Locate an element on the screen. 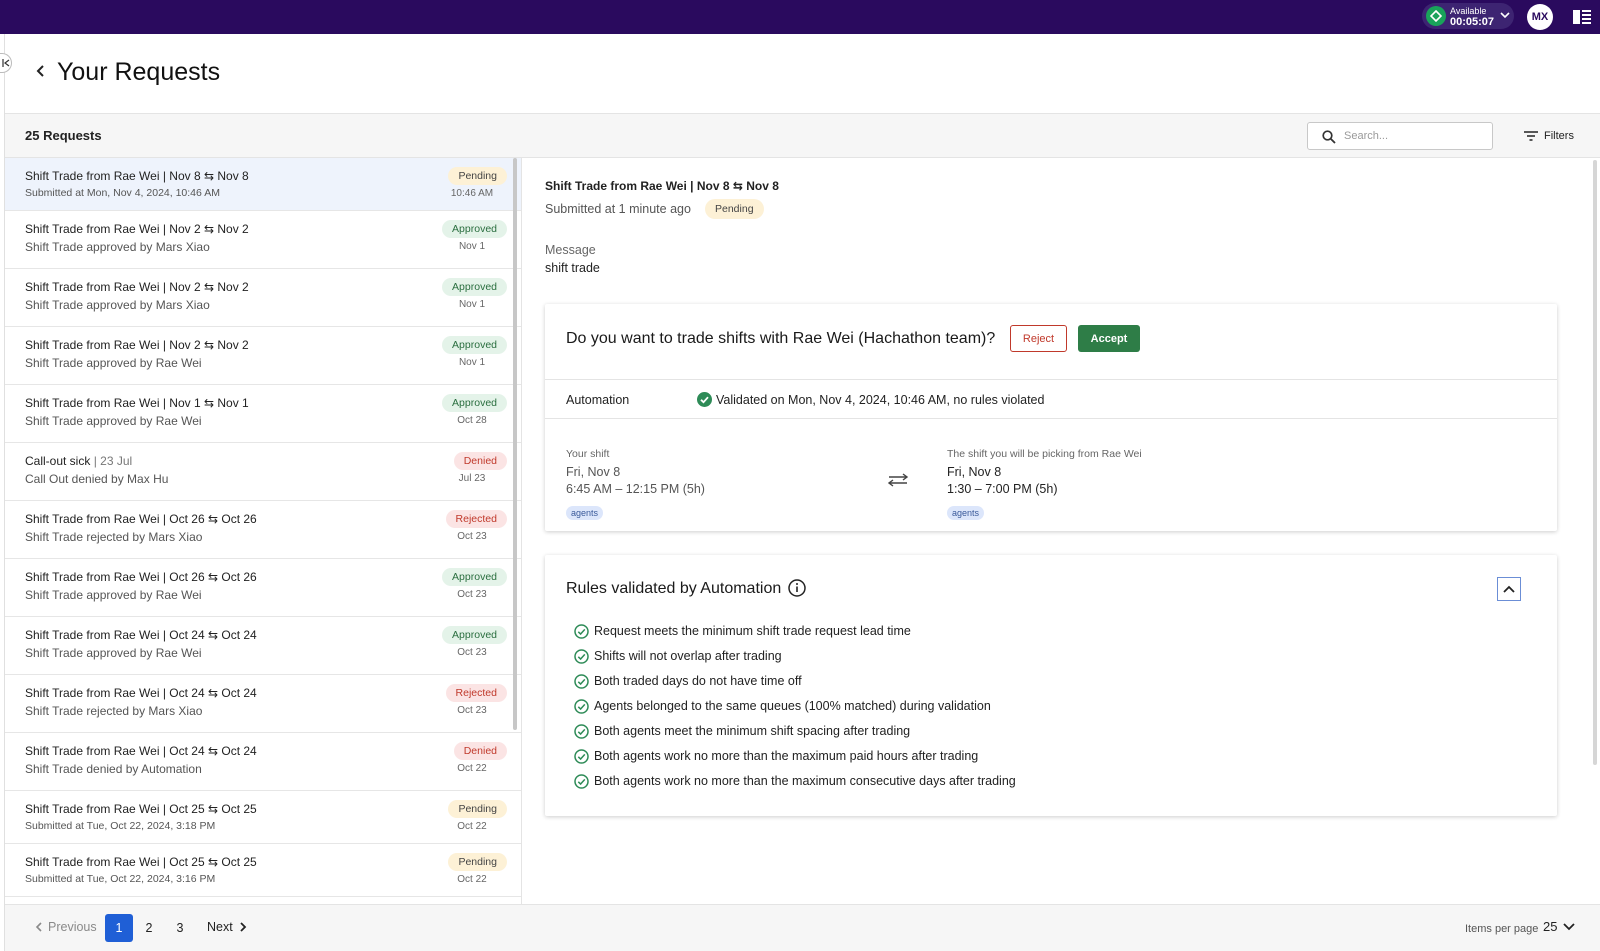 The width and height of the screenshot is (1600, 951). rule-item: Both traded days do not have time off is located at coordinates (688, 681).